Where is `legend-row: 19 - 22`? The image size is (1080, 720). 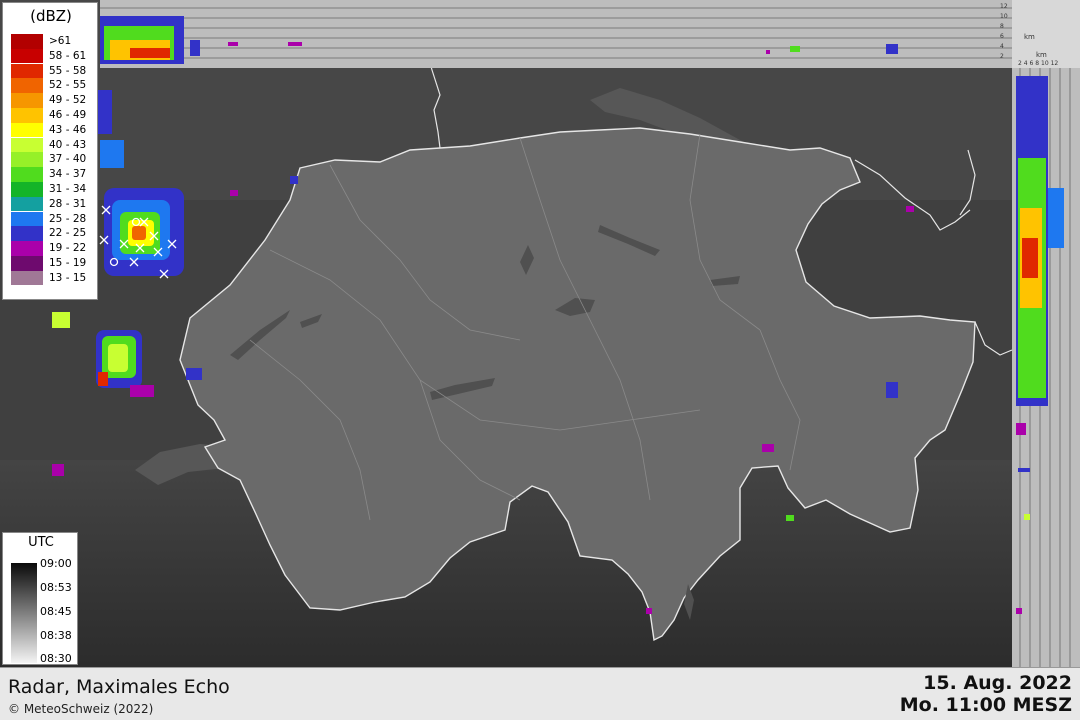
legend-row: 19 - 22 is located at coordinates (54, 248).